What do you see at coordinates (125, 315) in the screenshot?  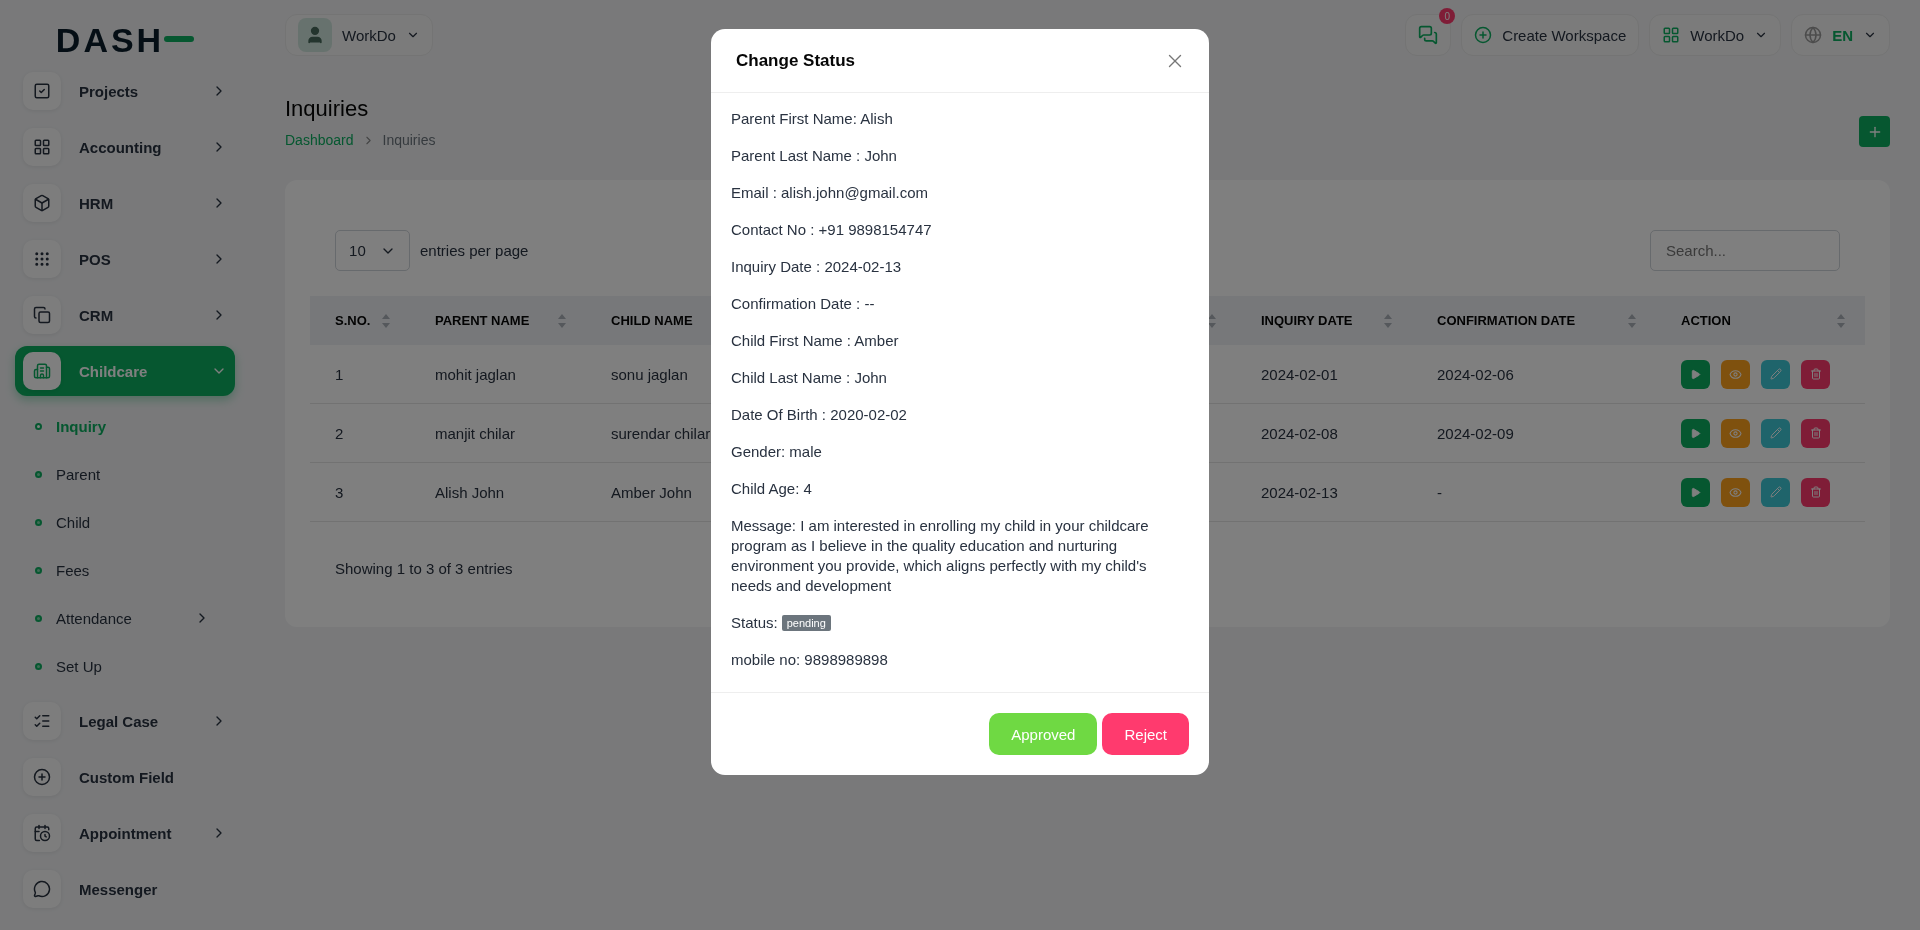 I see `sidebar-item: CRM` at bounding box center [125, 315].